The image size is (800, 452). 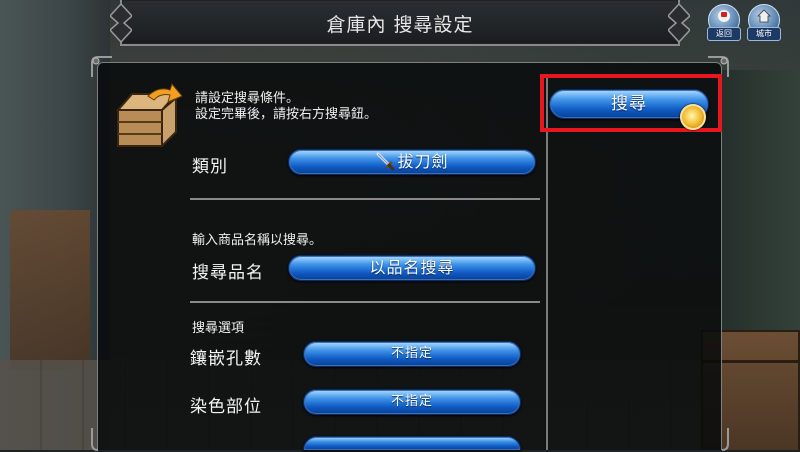 I want to click on name-search-label: 搜尋品名, so click(x=228, y=273).